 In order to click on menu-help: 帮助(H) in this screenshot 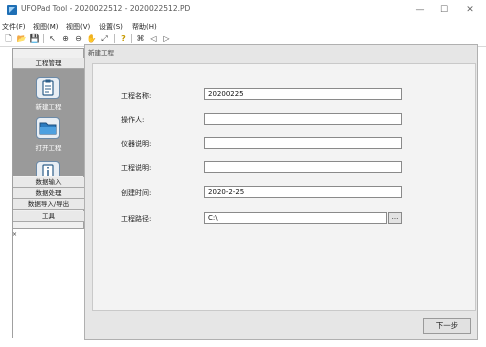, I will do `click(144, 27)`.